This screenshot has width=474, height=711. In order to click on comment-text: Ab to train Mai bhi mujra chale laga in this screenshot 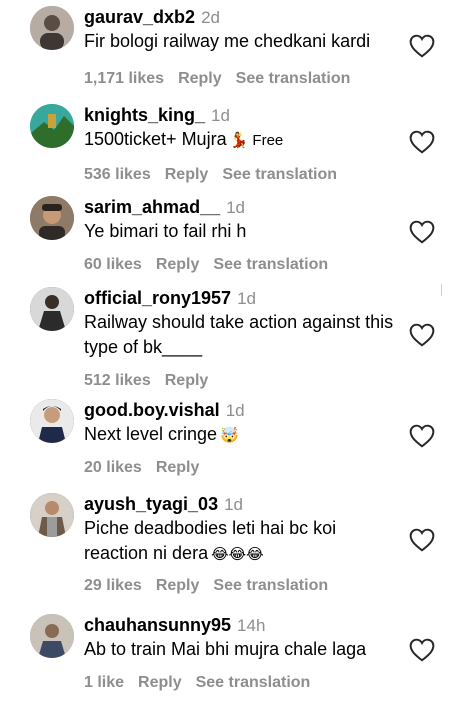, I will do `click(225, 649)`.